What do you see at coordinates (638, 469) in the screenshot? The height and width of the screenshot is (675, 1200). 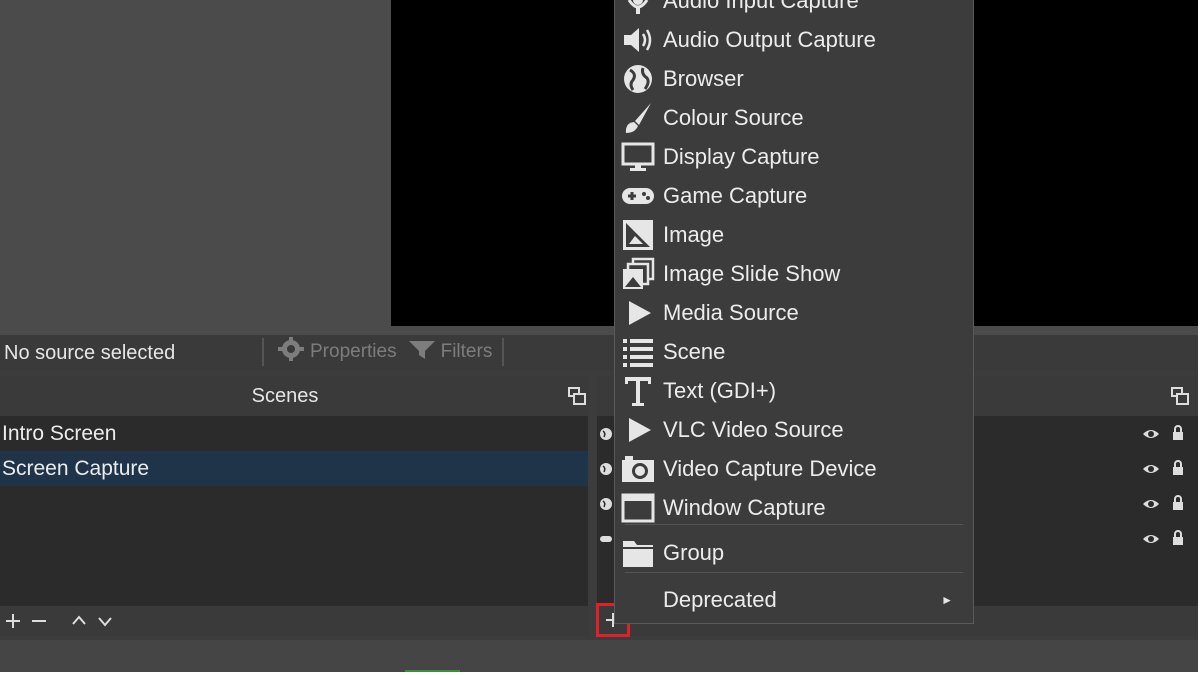 I see `camera-icon` at bounding box center [638, 469].